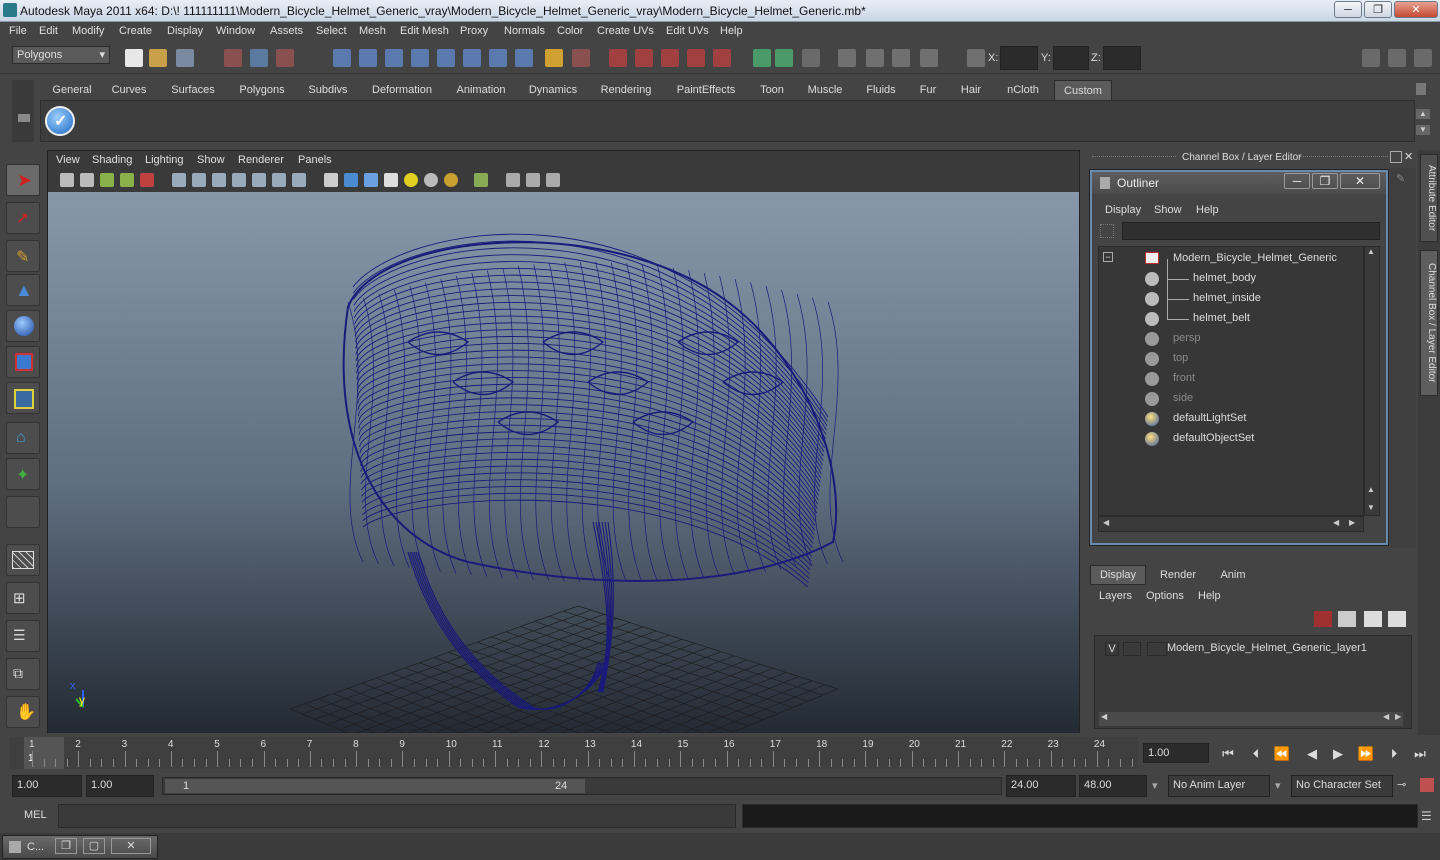  What do you see at coordinates (23, 712) in the screenshot?
I see `hypershade-persp-layout-icon: ✋` at bounding box center [23, 712].